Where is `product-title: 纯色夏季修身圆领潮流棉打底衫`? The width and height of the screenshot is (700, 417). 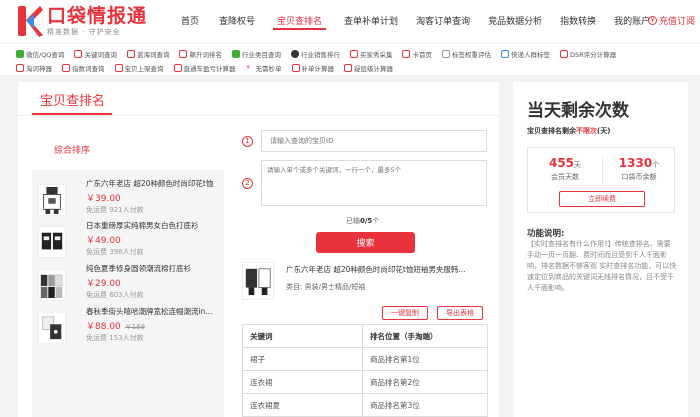 product-title: 纯色夏季修身圆领潮流棉打底衫 is located at coordinates (138, 268).